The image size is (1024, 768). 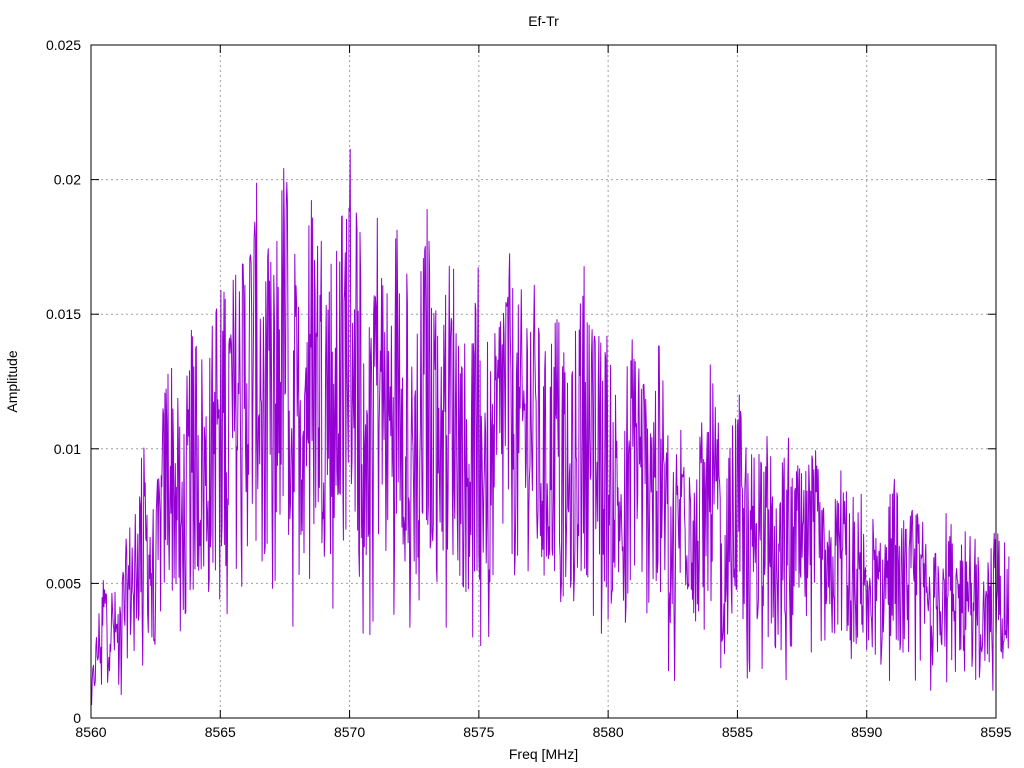 I want to click on x-tick-label: 8565, so click(x=220, y=732).